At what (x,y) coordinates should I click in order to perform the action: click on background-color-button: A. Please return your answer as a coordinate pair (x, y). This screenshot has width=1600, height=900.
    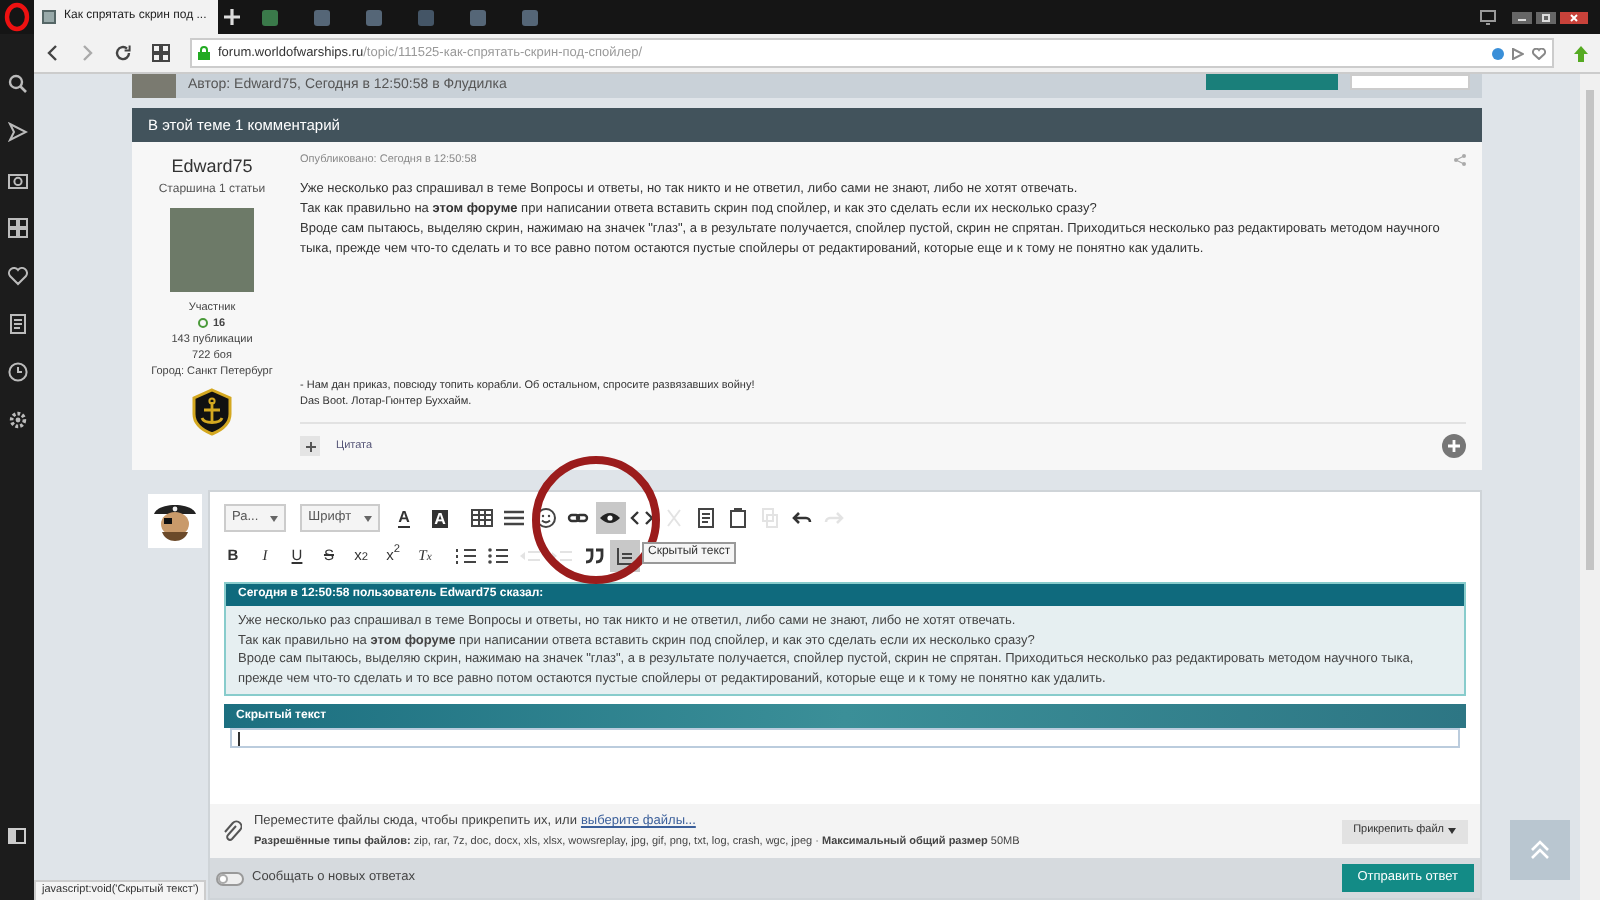
    Looking at the image, I should click on (440, 518).